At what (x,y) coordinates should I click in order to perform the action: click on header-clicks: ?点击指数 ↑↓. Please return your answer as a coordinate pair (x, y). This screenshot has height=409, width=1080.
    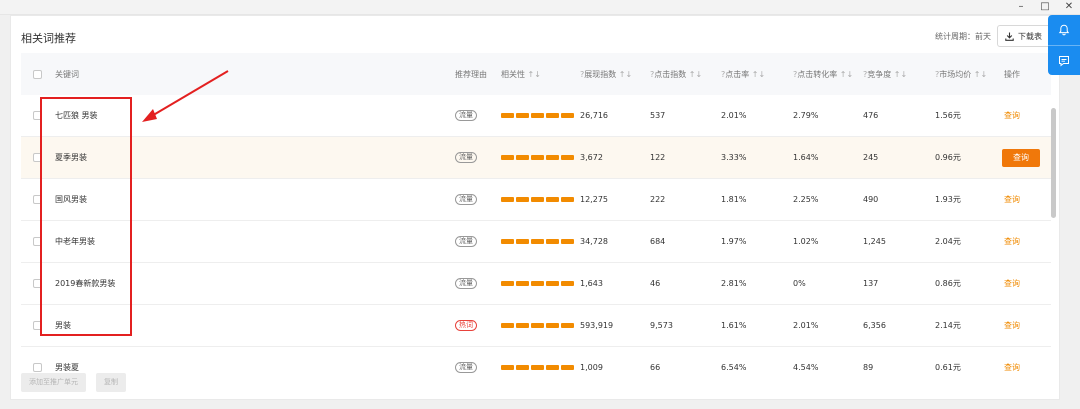
    Looking at the image, I should click on (685, 74).